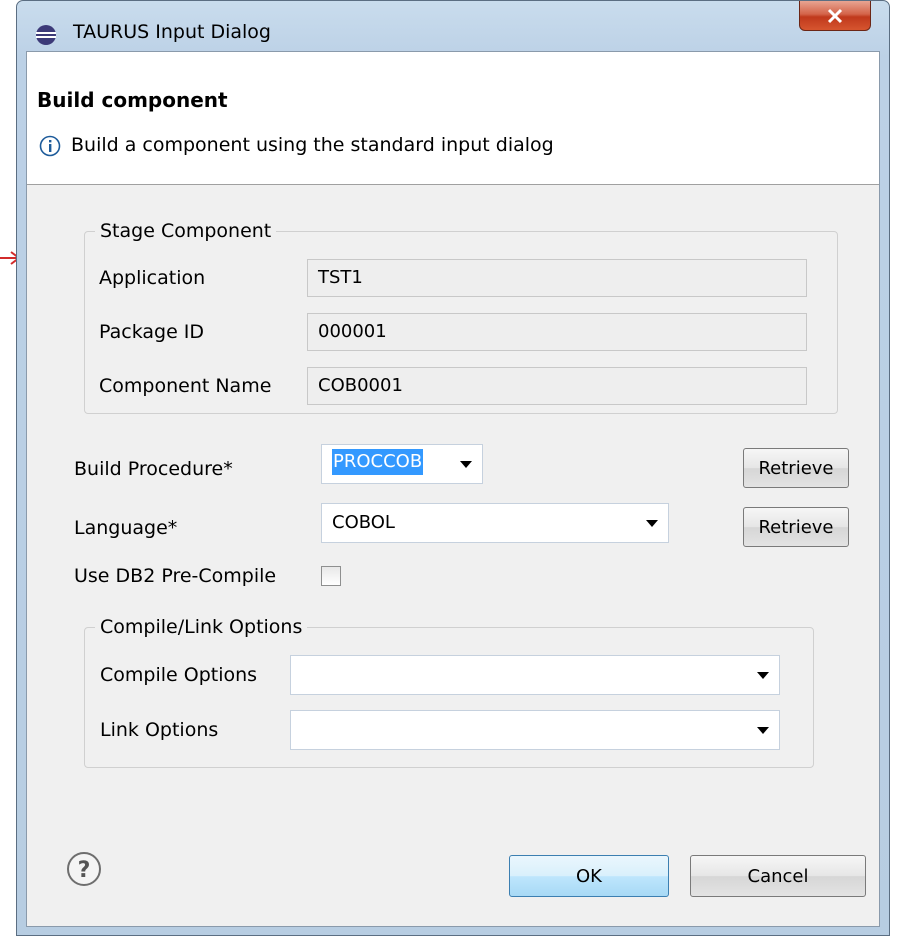 The image size is (906, 936). What do you see at coordinates (778, 876) in the screenshot?
I see `cancel-button: Cancel` at bounding box center [778, 876].